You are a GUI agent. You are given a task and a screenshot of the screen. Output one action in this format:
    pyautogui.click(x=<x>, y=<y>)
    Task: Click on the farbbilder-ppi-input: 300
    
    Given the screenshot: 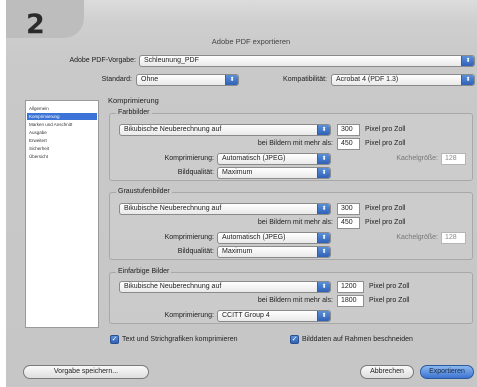 What is the action you would take?
    pyautogui.click(x=348, y=130)
    